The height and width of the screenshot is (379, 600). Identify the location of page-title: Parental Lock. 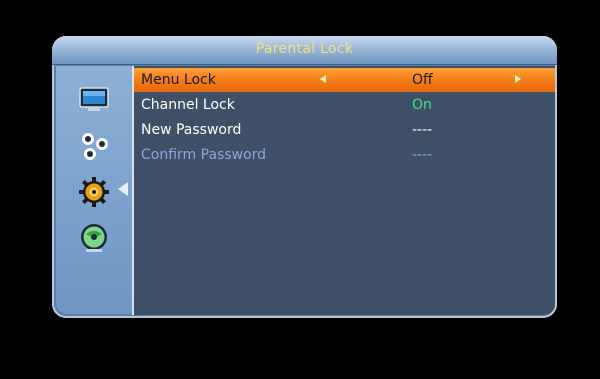
(304, 49).